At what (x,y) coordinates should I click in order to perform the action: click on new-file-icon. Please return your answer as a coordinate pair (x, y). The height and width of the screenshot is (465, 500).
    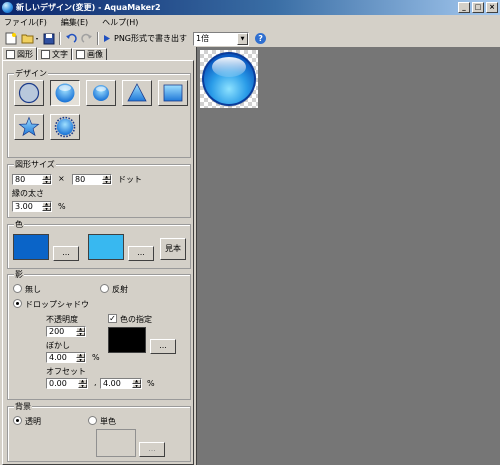
    Looking at the image, I should click on (11, 38).